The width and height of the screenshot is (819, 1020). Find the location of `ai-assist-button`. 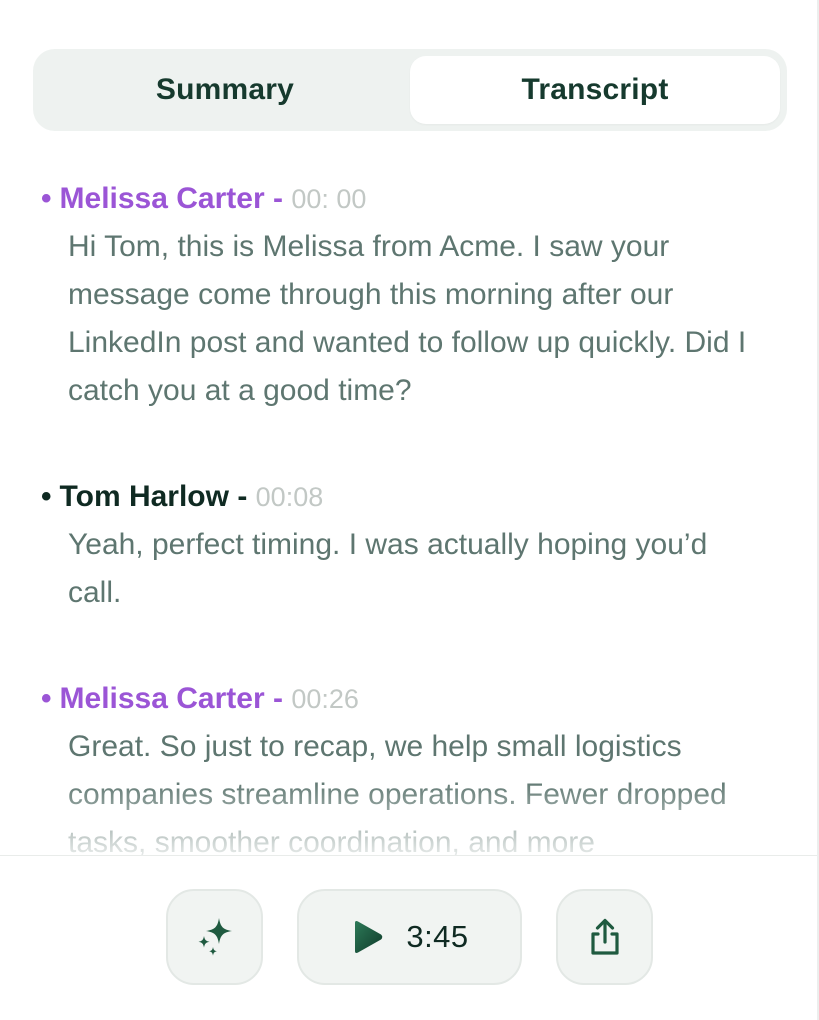

ai-assist-button is located at coordinates (214, 937).